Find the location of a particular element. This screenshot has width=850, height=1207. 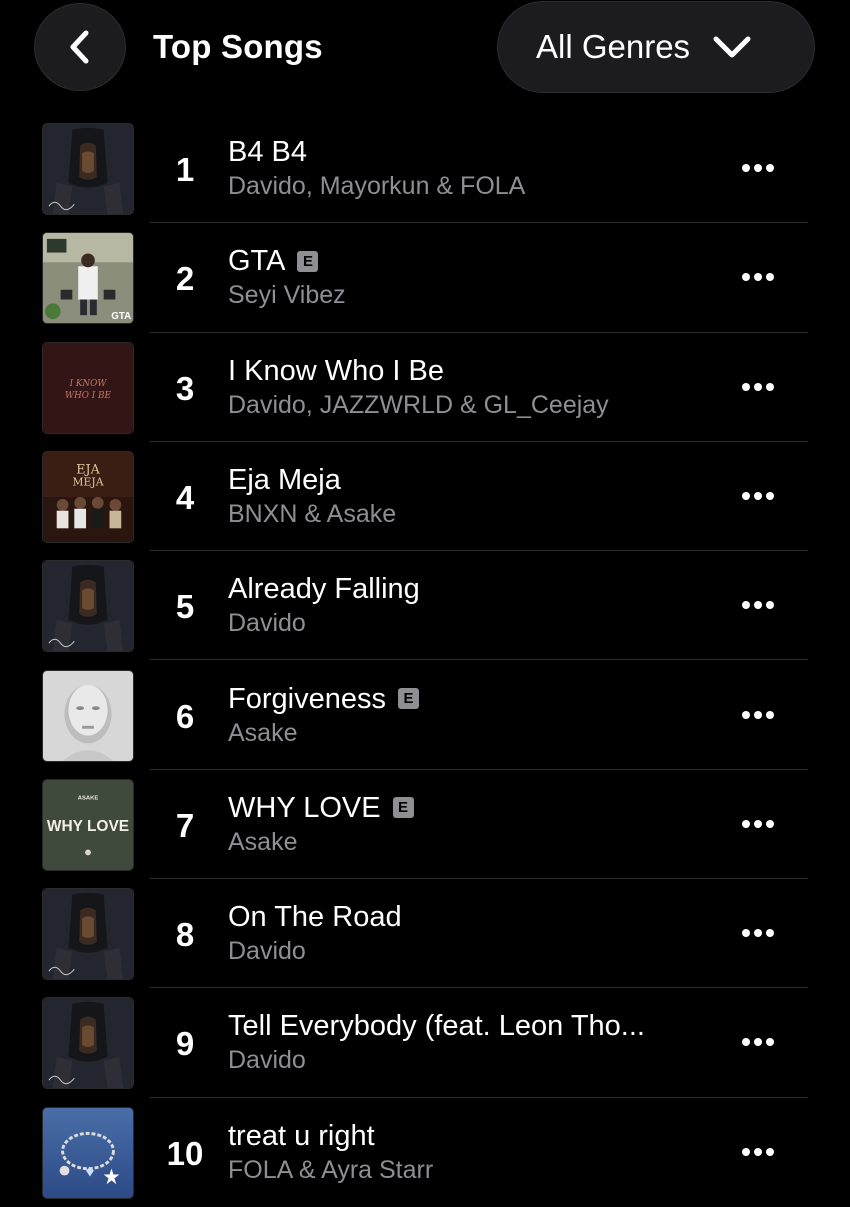

song-rank: 3 is located at coordinates (185, 388).